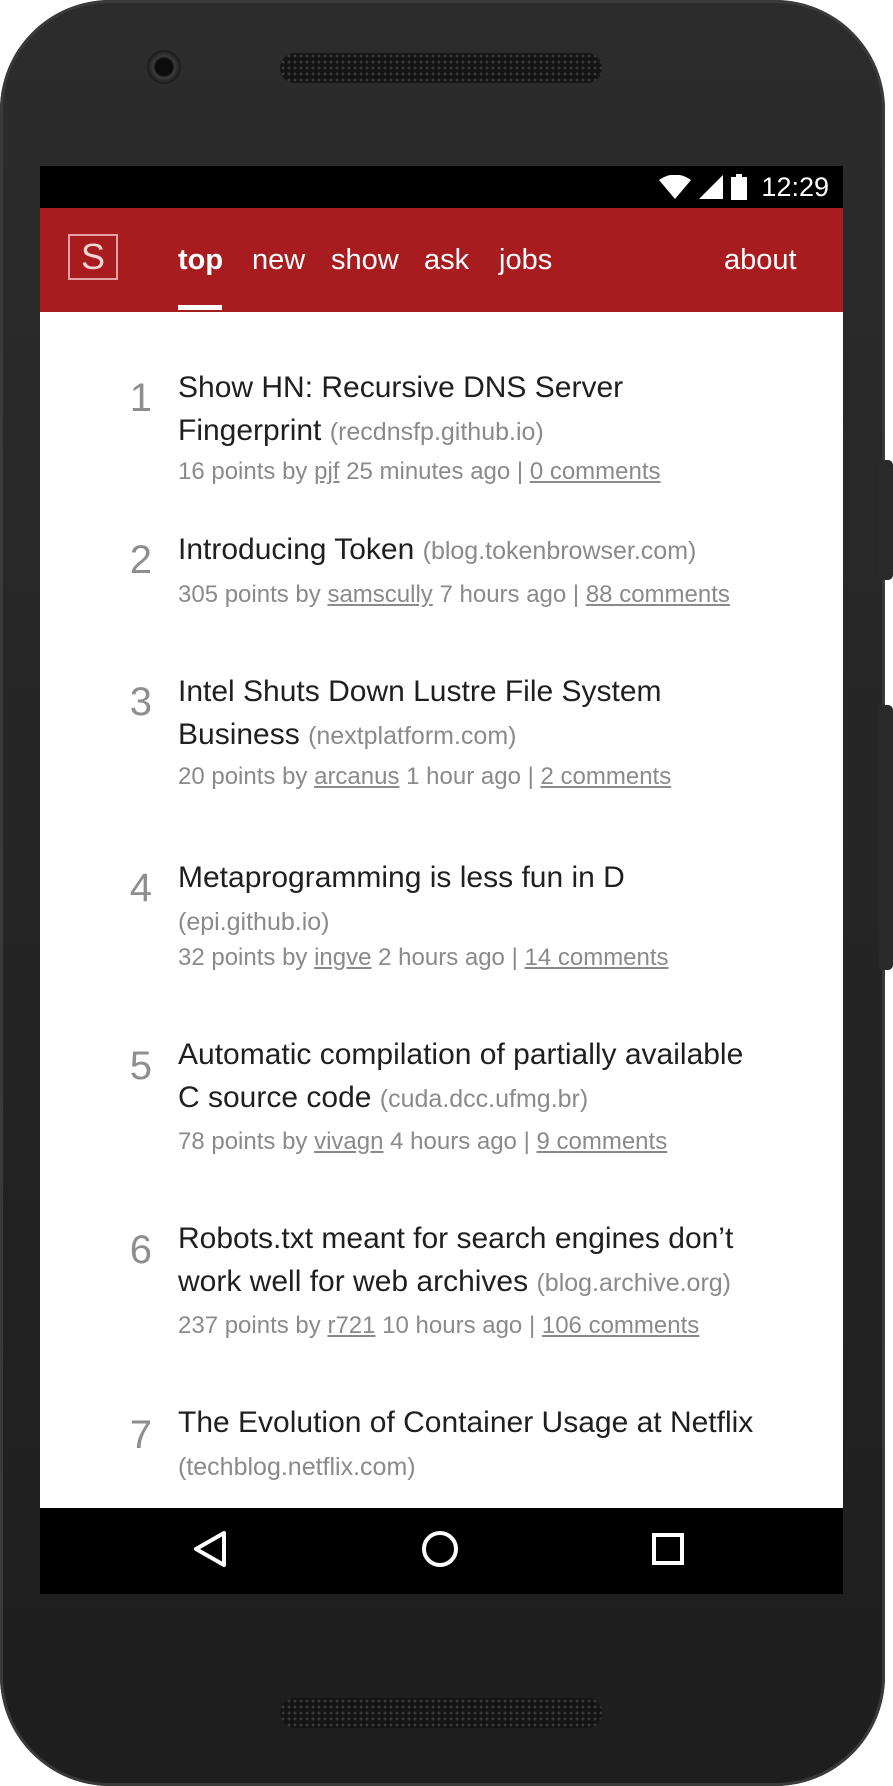 This screenshot has width=893, height=1786. I want to click on tab-new: new, so click(278, 260).